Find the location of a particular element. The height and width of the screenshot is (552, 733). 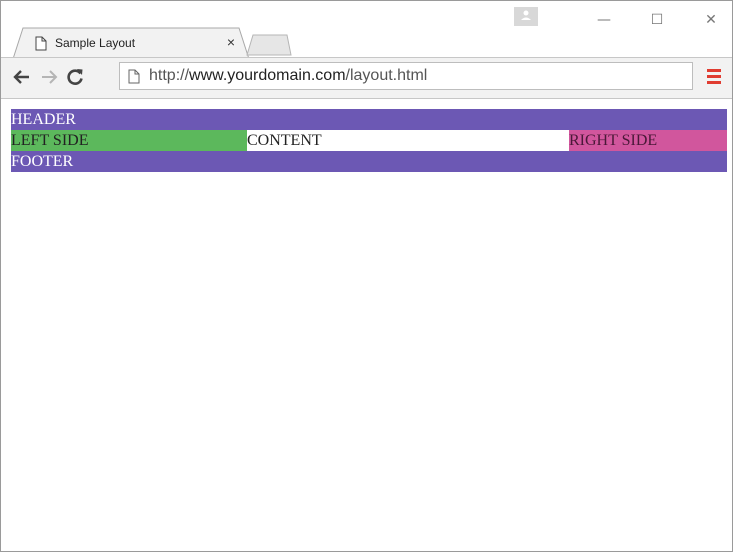

menu-icon is located at coordinates (714, 77).